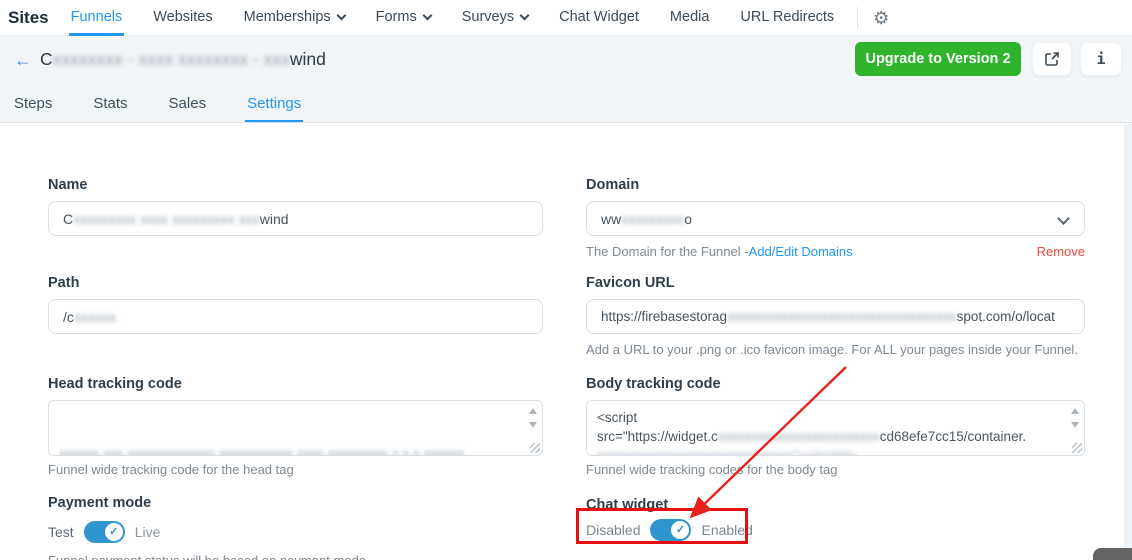 Image resolution: width=1132 pixels, height=560 pixels. What do you see at coordinates (938, 59) in the screenshot?
I see `upgrade-version-button: Upgrade to Version 2` at bounding box center [938, 59].